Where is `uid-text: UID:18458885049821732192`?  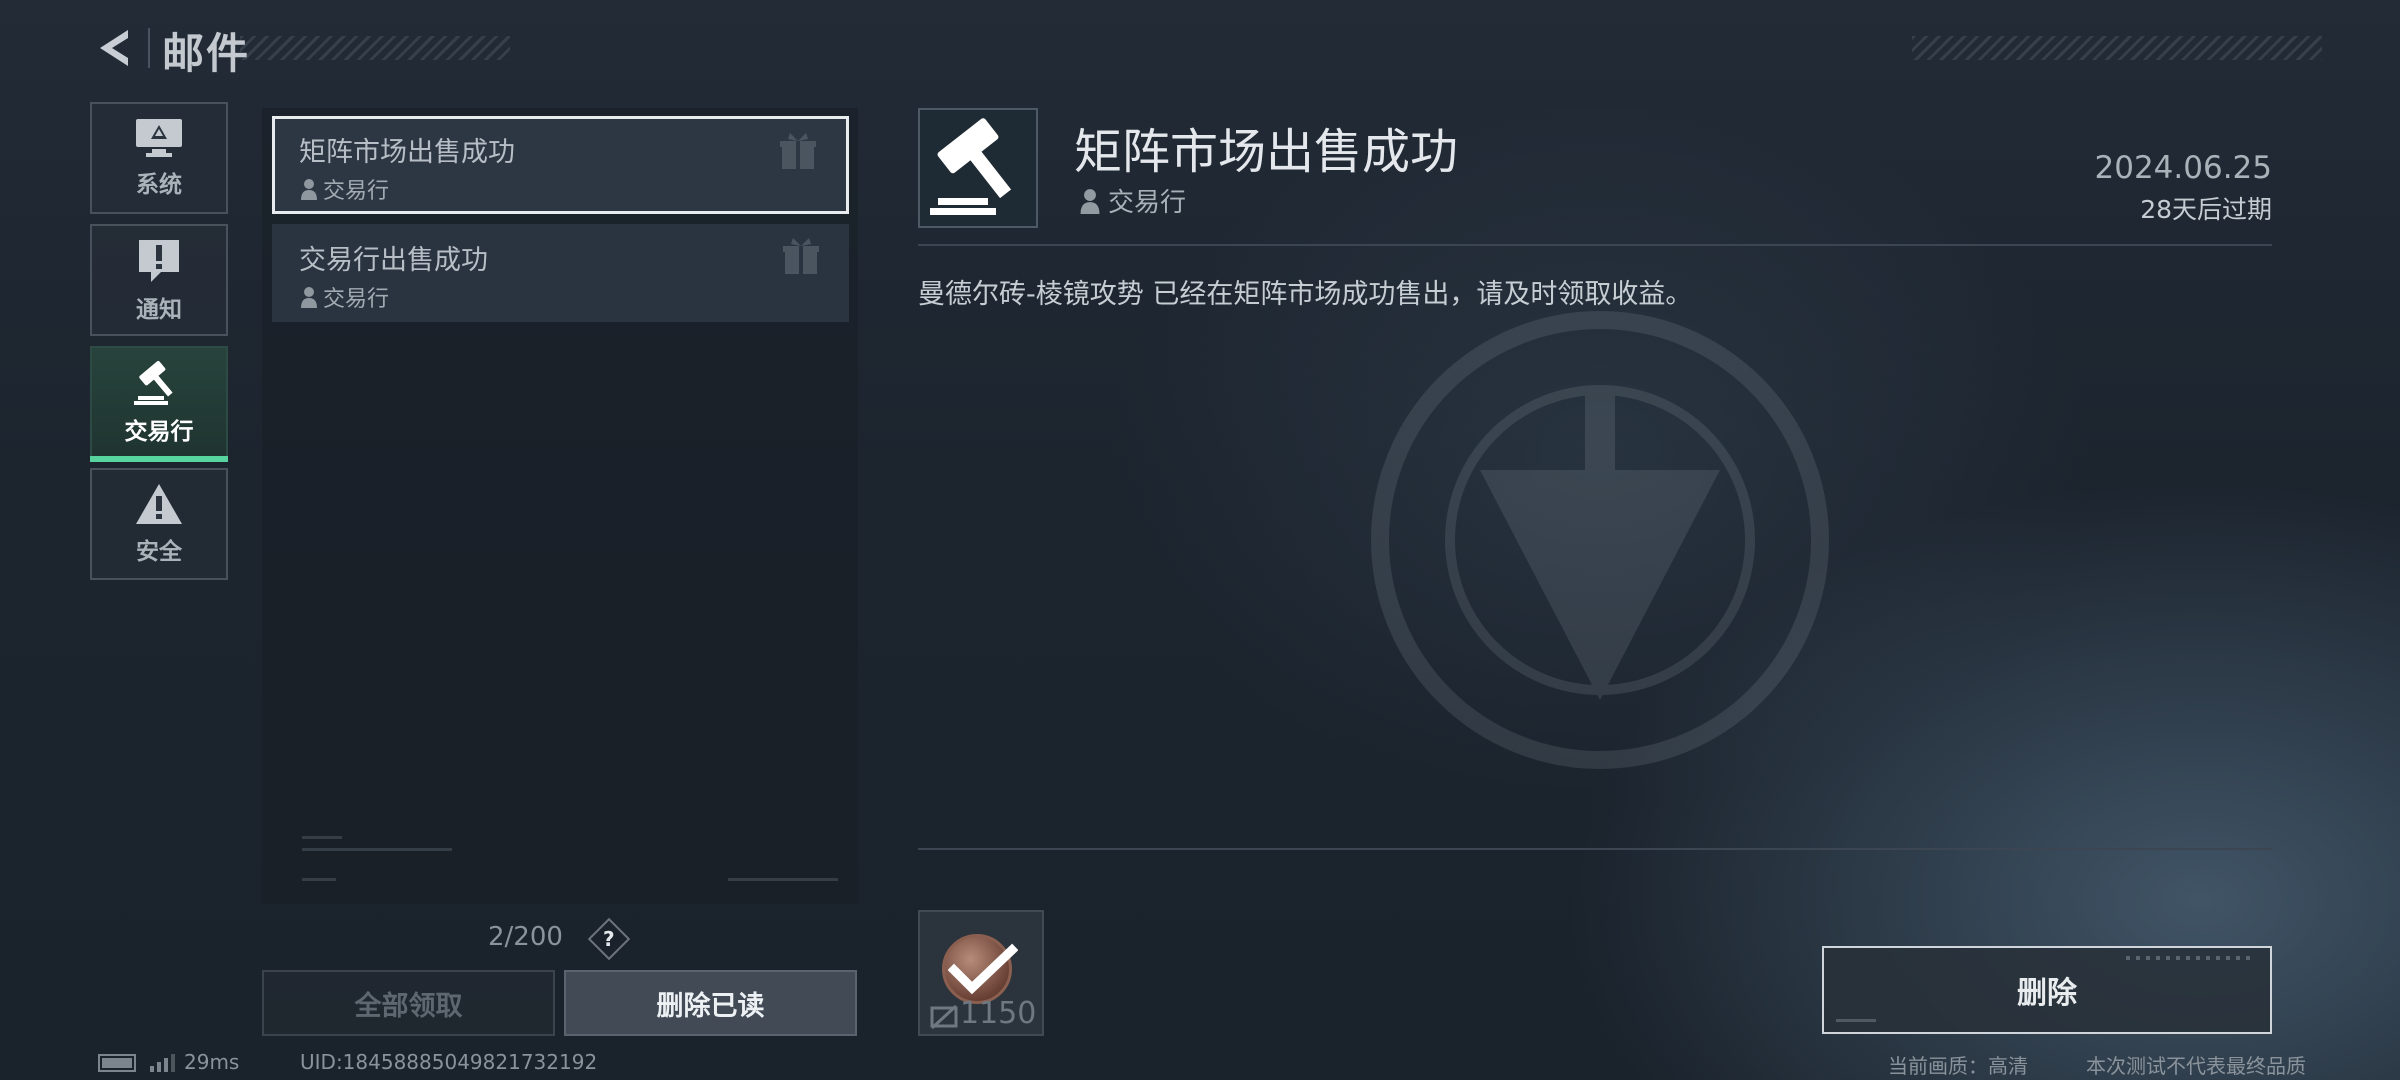 uid-text: UID:18458885049821732192 is located at coordinates (449, 1062).